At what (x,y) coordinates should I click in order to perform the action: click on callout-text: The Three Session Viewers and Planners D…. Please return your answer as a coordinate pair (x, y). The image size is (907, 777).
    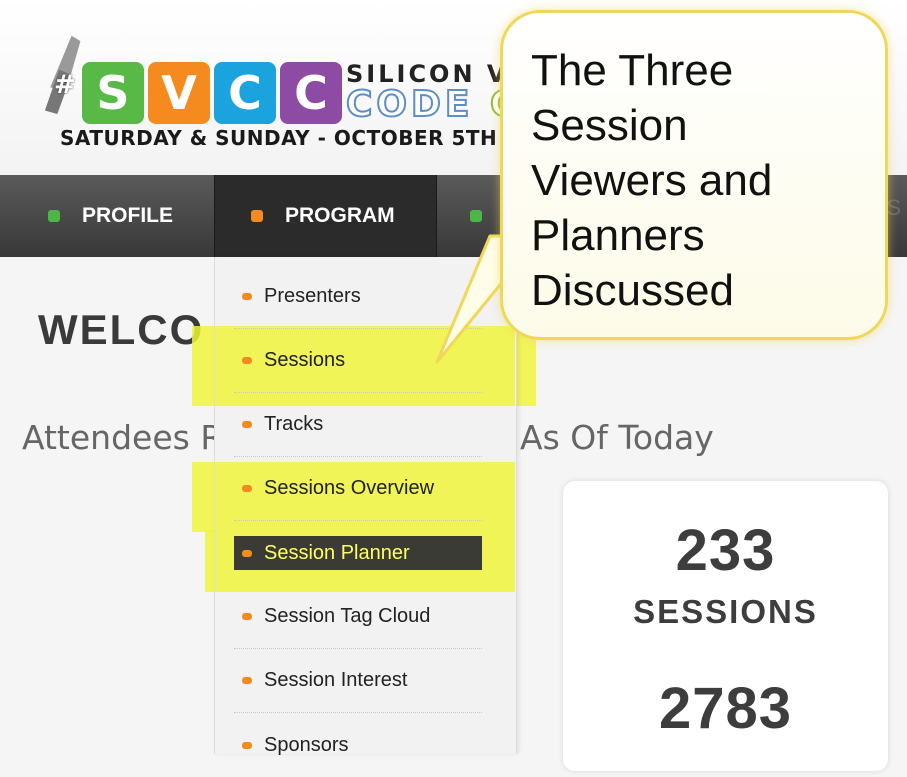
    Looking at the image, I should click on (701, 180).